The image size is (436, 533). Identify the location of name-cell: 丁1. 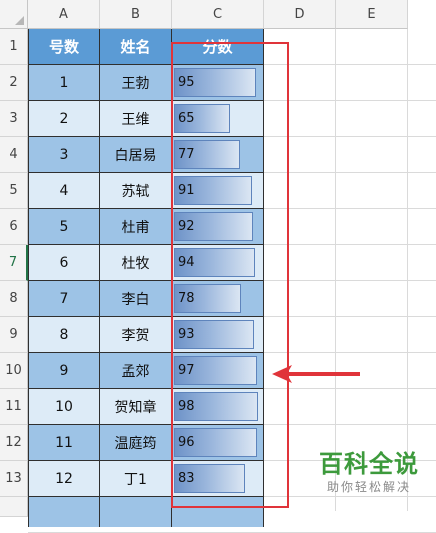
(136, 479).